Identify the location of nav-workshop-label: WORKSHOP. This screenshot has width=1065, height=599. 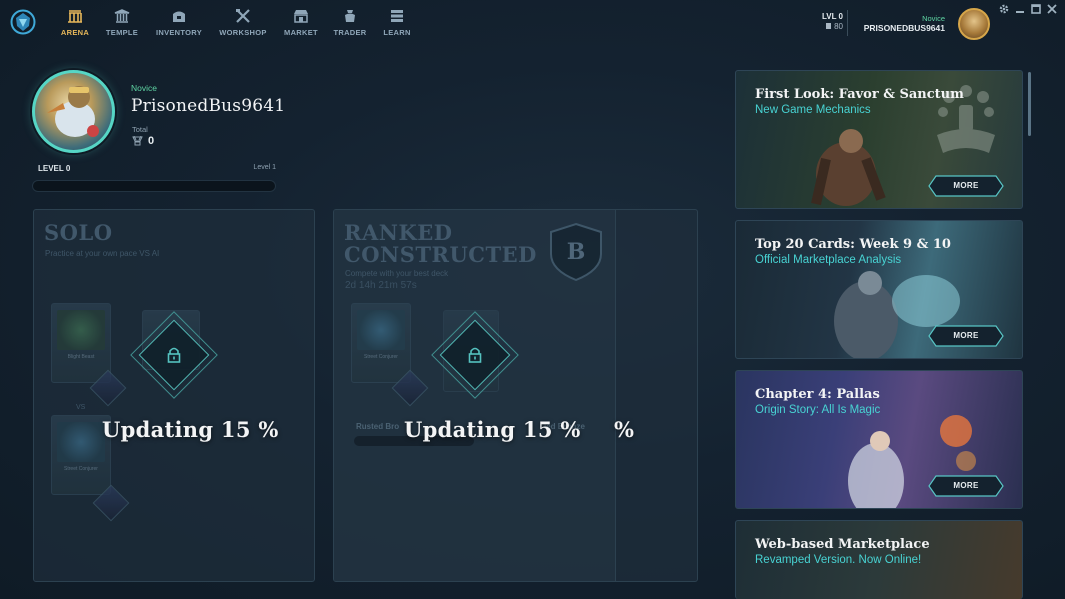
(243, 32).